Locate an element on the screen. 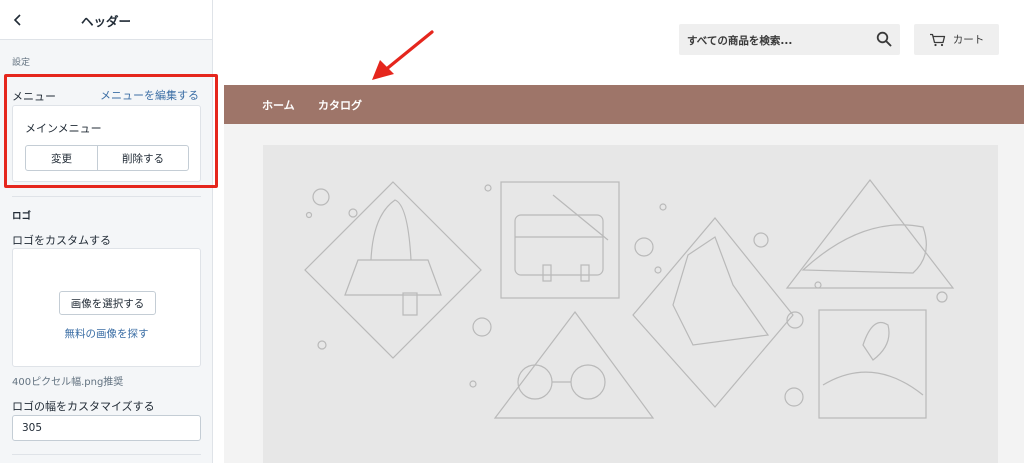 The width and height of the screenshot is (1024, 463). logo-customize-label: ロゴをカスタムする is located at coordinates (61, 240).